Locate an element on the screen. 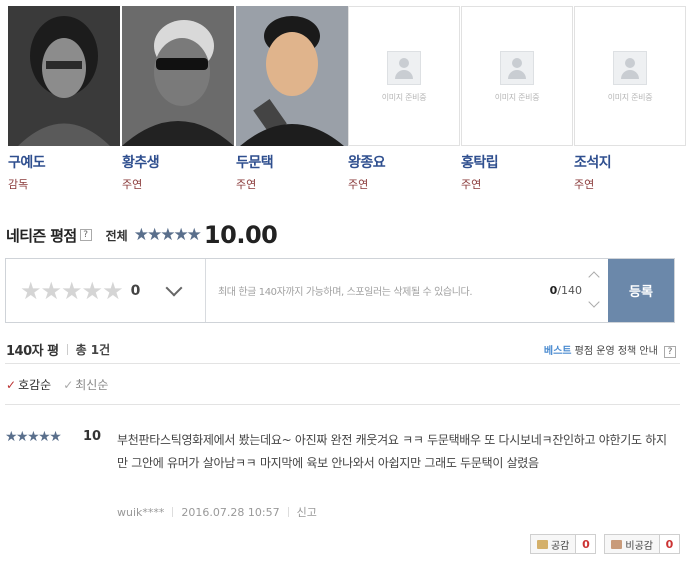 The height and width of the screenshot is (571, 700). like-label: 공감 is located at coordinates (560, 546).